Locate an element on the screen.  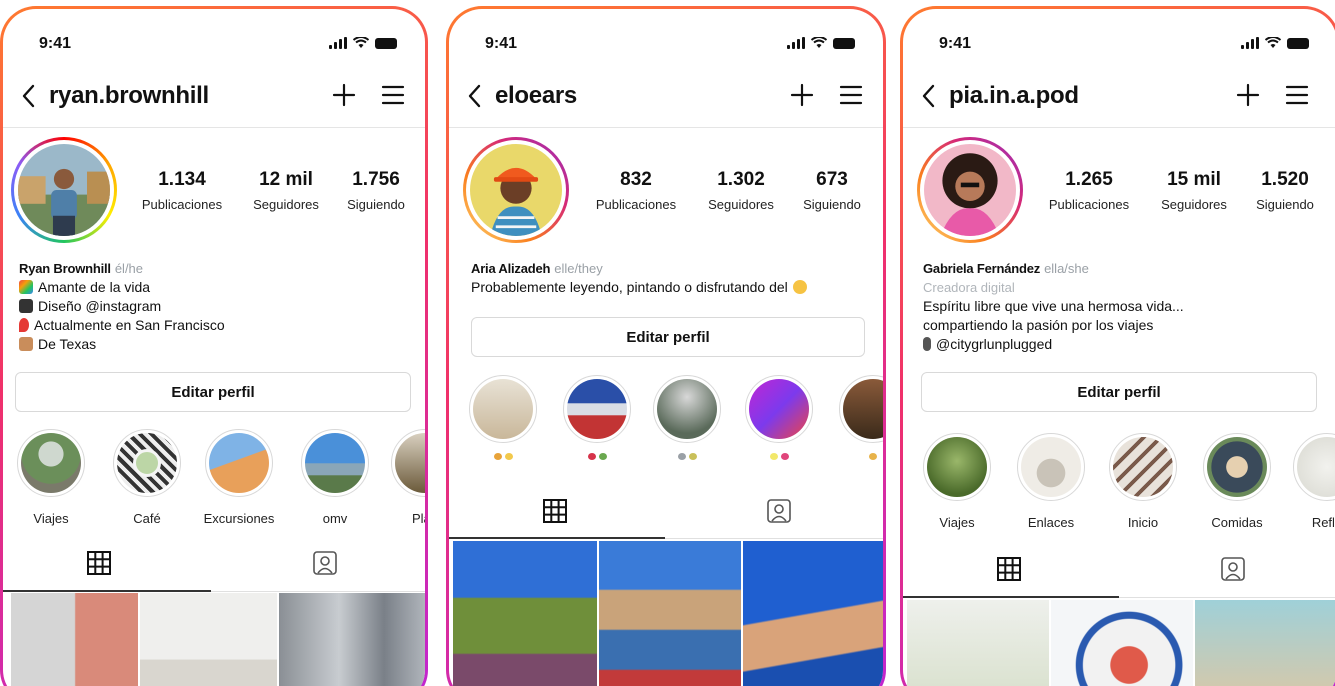
highlight-item: Enlaces is located at coordinates (1051, 481).